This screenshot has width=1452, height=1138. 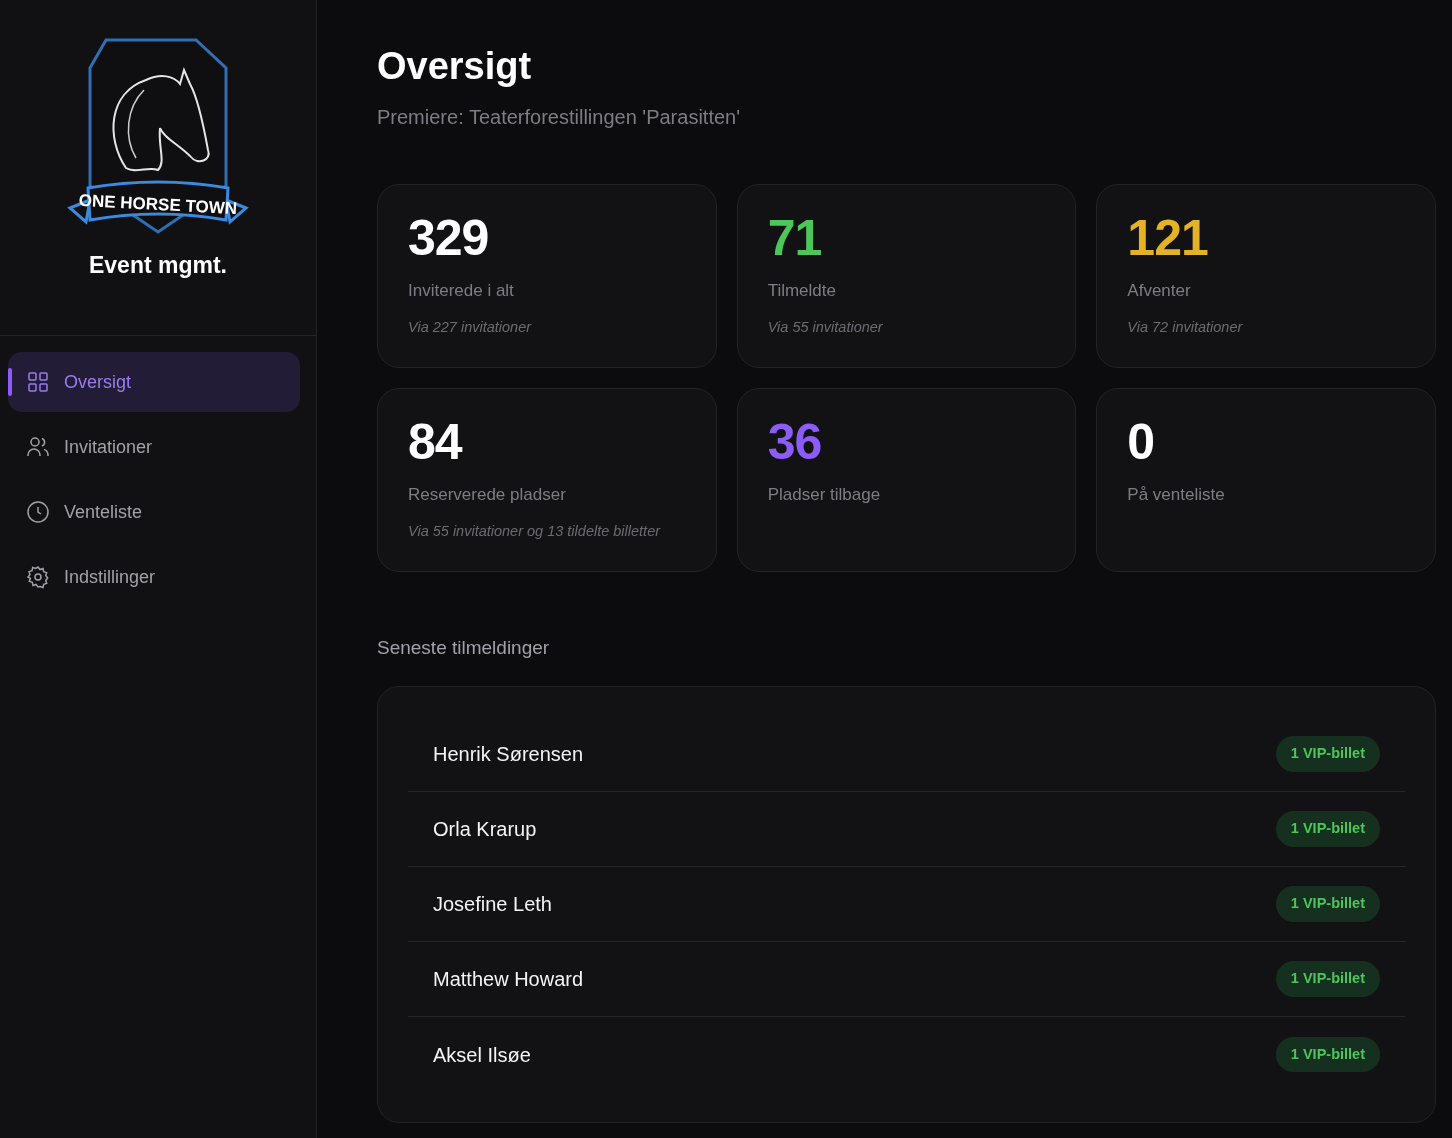 I want to click on grid-icon, so click(x=38, y=382).